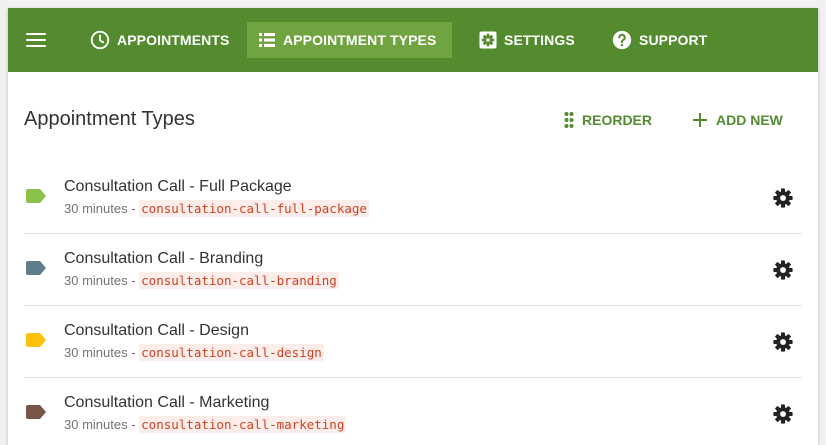  I want to click on tab-support-label: SUPPORT, so click(673, 40).